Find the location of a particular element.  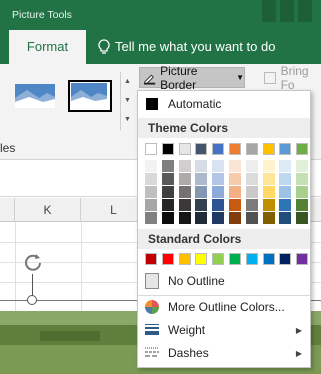

menu-item-weight: Weight ▶ is located at coordinates (224, 330).